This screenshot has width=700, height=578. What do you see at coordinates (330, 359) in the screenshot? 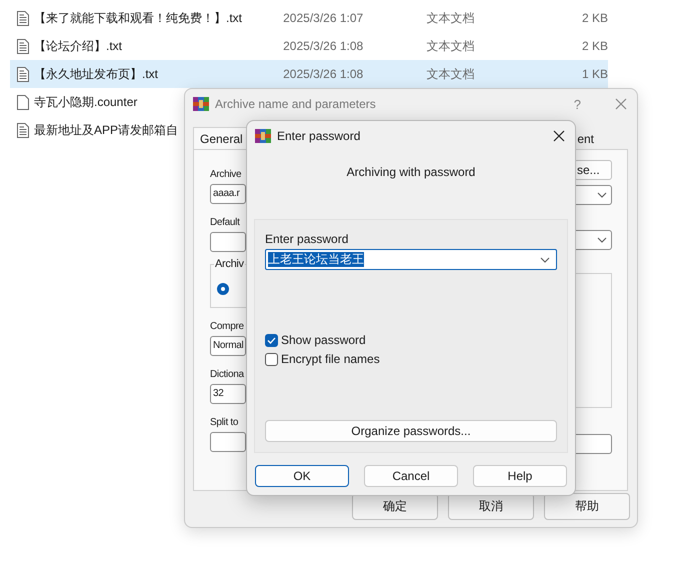
I see `checkbox-label: Encrypt file names` at bounding box center [330, 359].